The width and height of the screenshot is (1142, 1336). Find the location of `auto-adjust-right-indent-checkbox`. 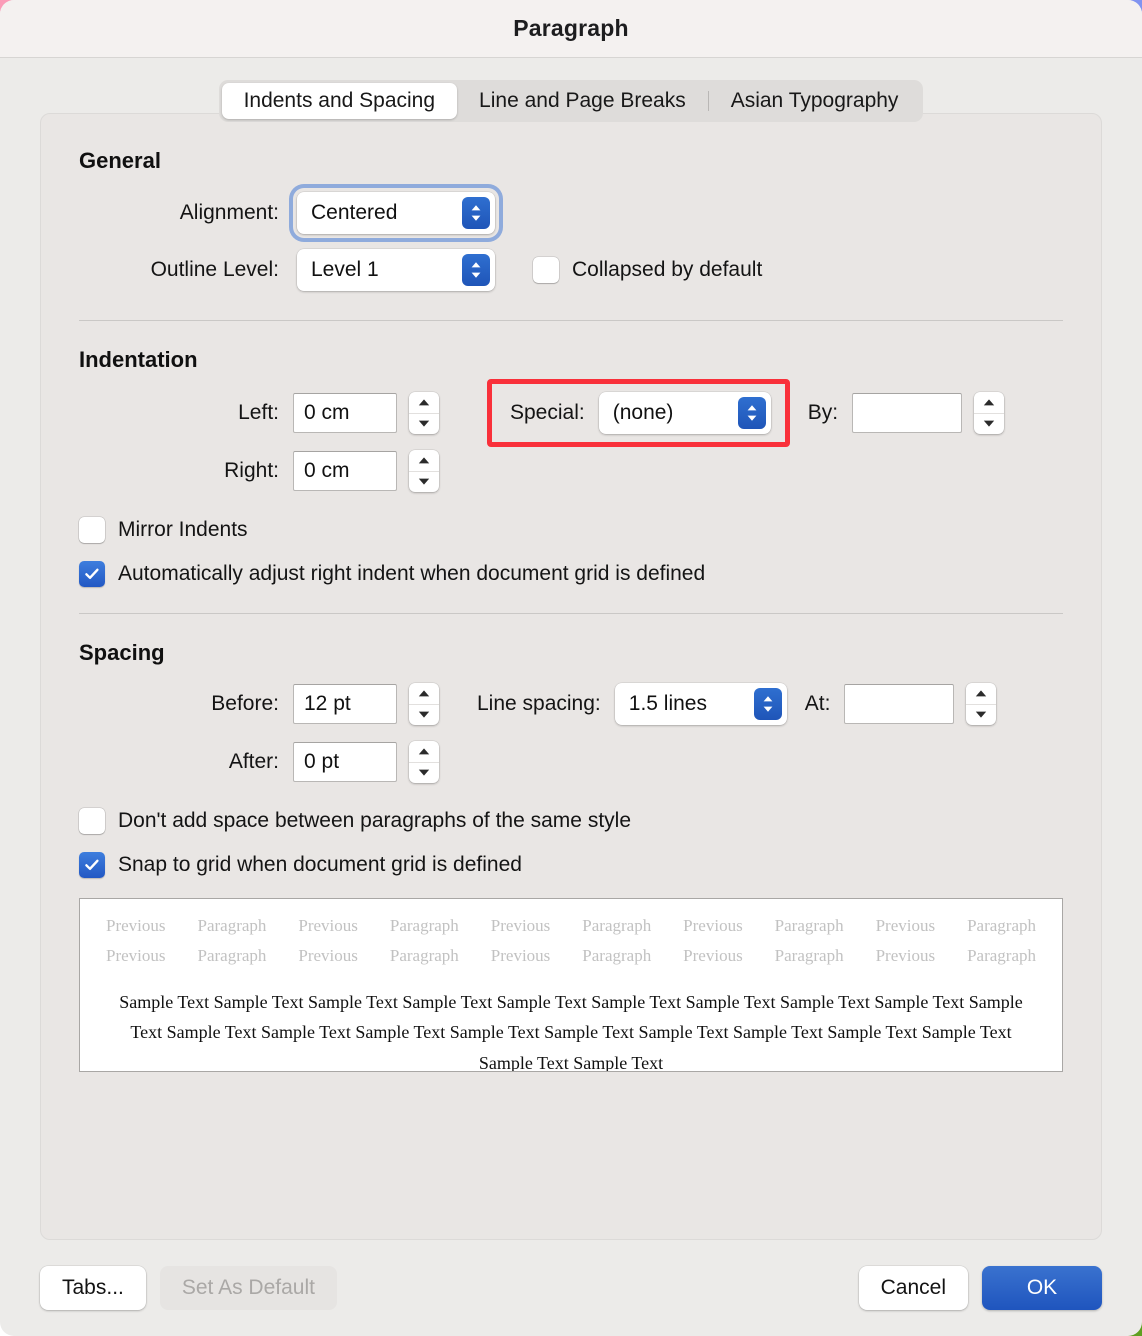

auto-adjust-right-indent-checkbox is located at coordinates (92, 574).